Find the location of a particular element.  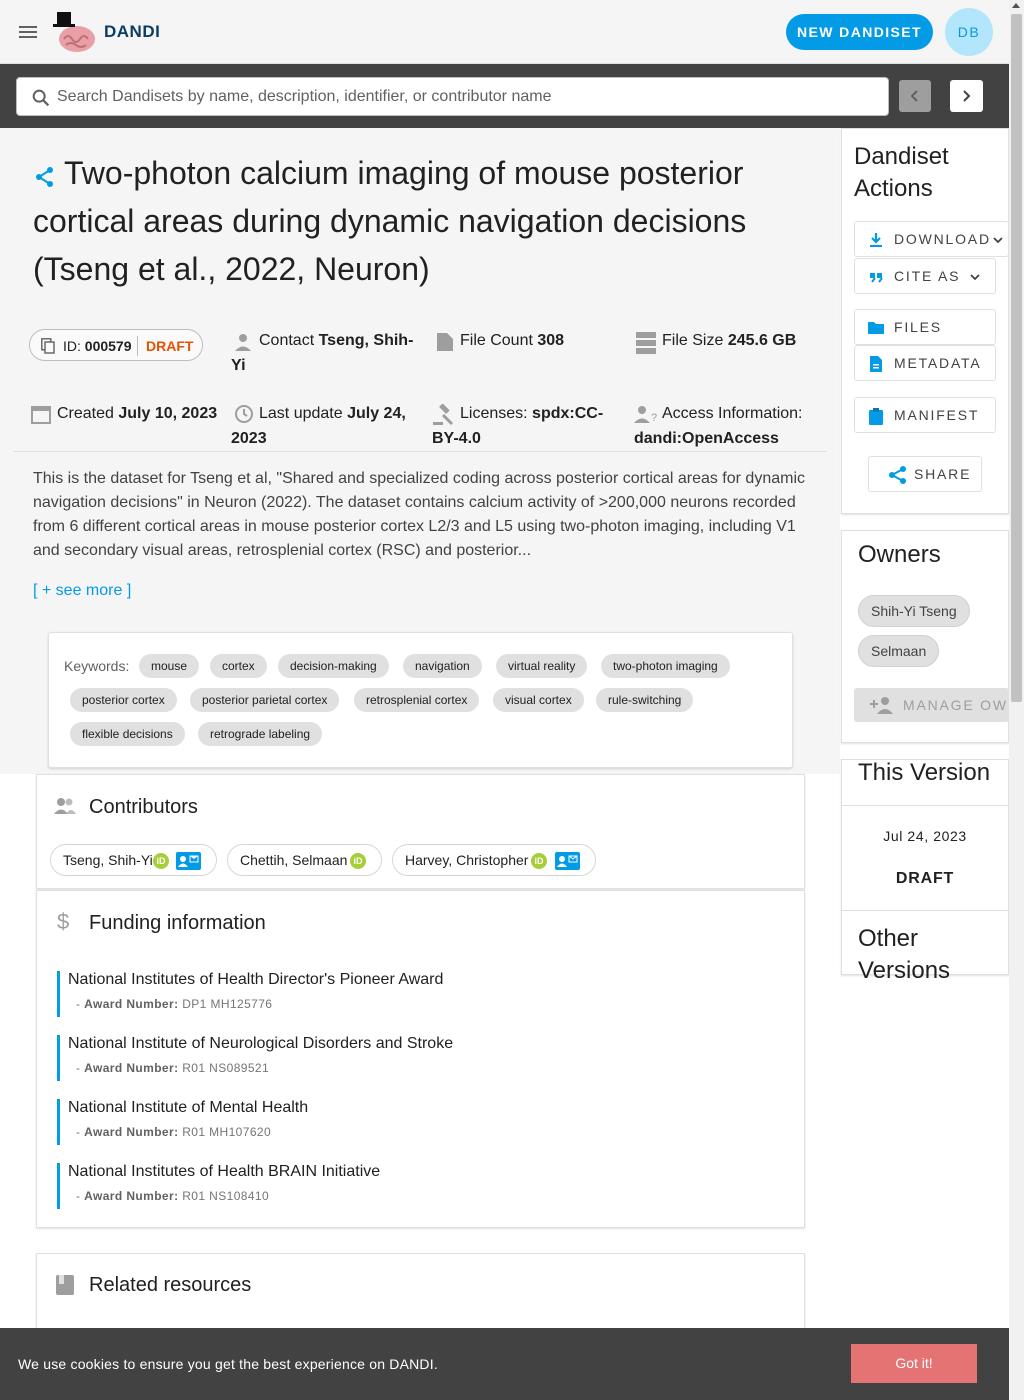

award-number: - Award Number: R01 NS089521 is located at coordinates (173, 1068).